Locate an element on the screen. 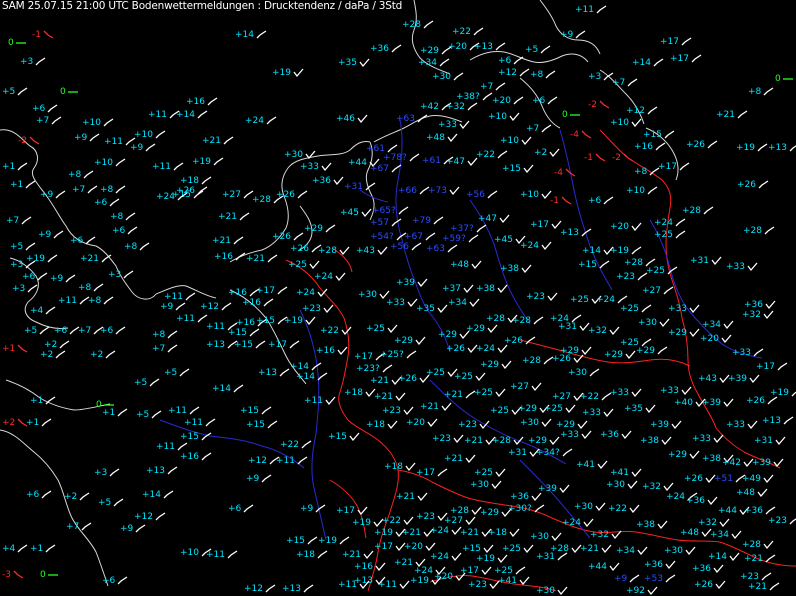 Image resolution: width=796 pixels, height=596 pixels. station-observation: +41 is located at coordinates (514, 581).